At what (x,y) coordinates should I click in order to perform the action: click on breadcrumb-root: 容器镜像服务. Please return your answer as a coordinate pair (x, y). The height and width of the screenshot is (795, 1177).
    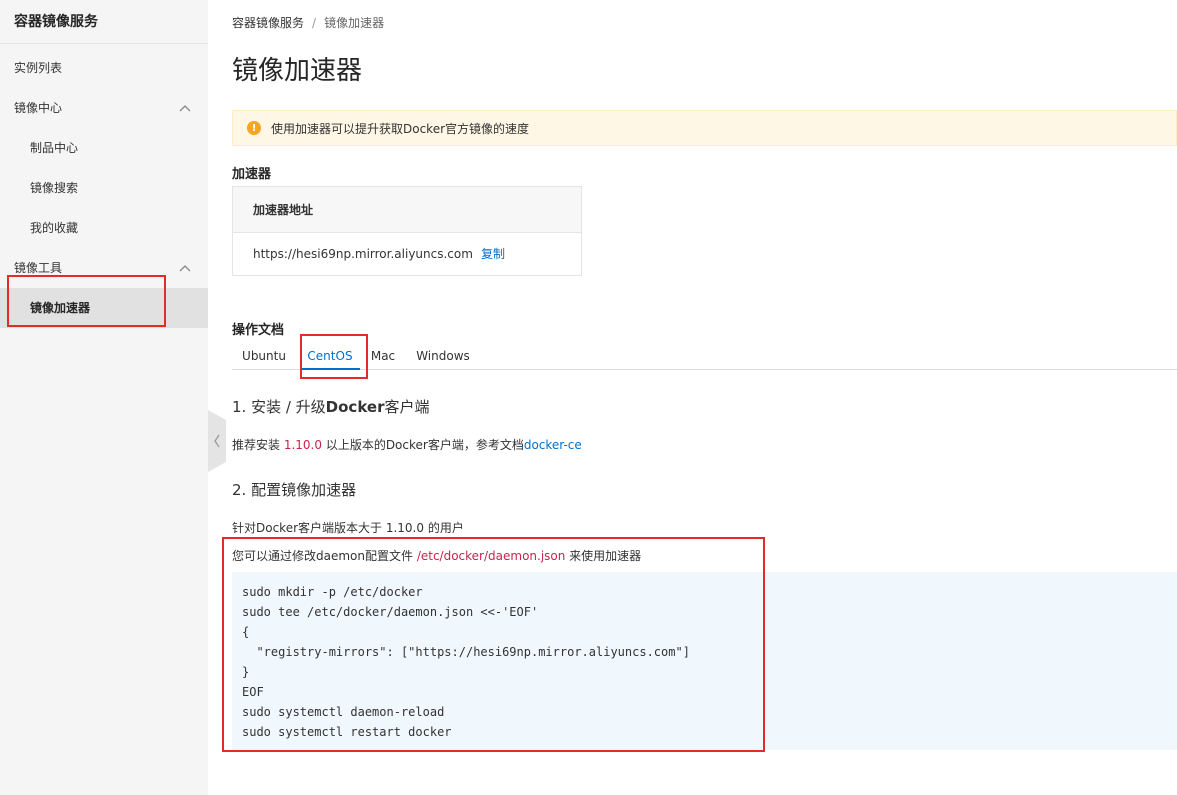
    Looking at the image, I should click on (268, 23).